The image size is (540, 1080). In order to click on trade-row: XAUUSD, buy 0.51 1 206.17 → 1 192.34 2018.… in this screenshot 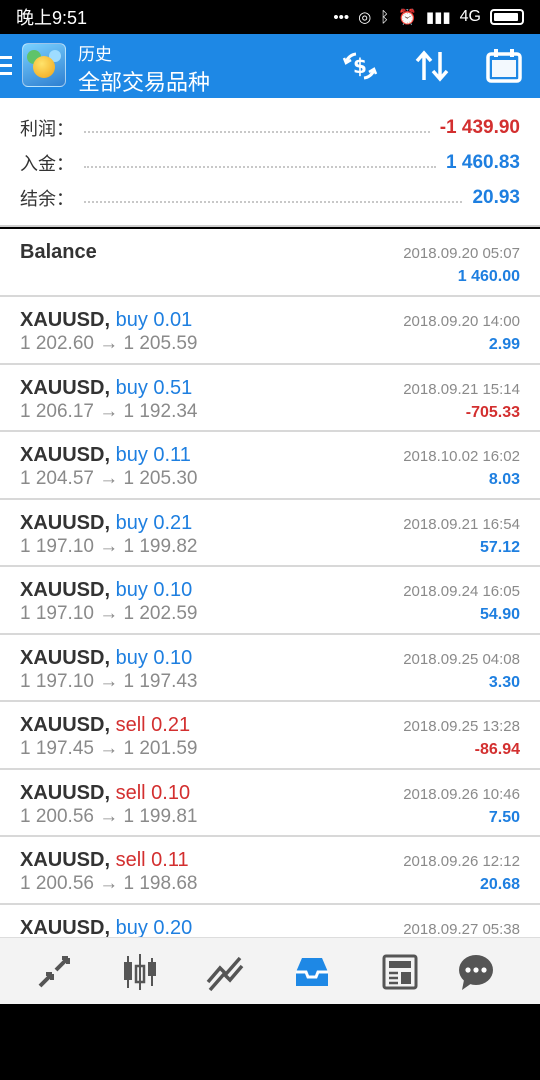, I will do `click(270, 398)`.